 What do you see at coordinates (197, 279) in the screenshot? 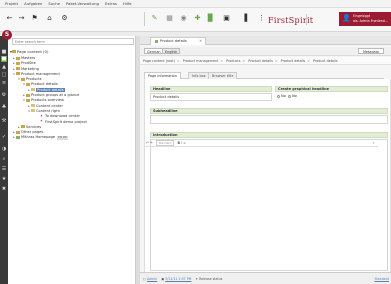
I see `release-status-icon: ✦` at bounding box center [197, 279].